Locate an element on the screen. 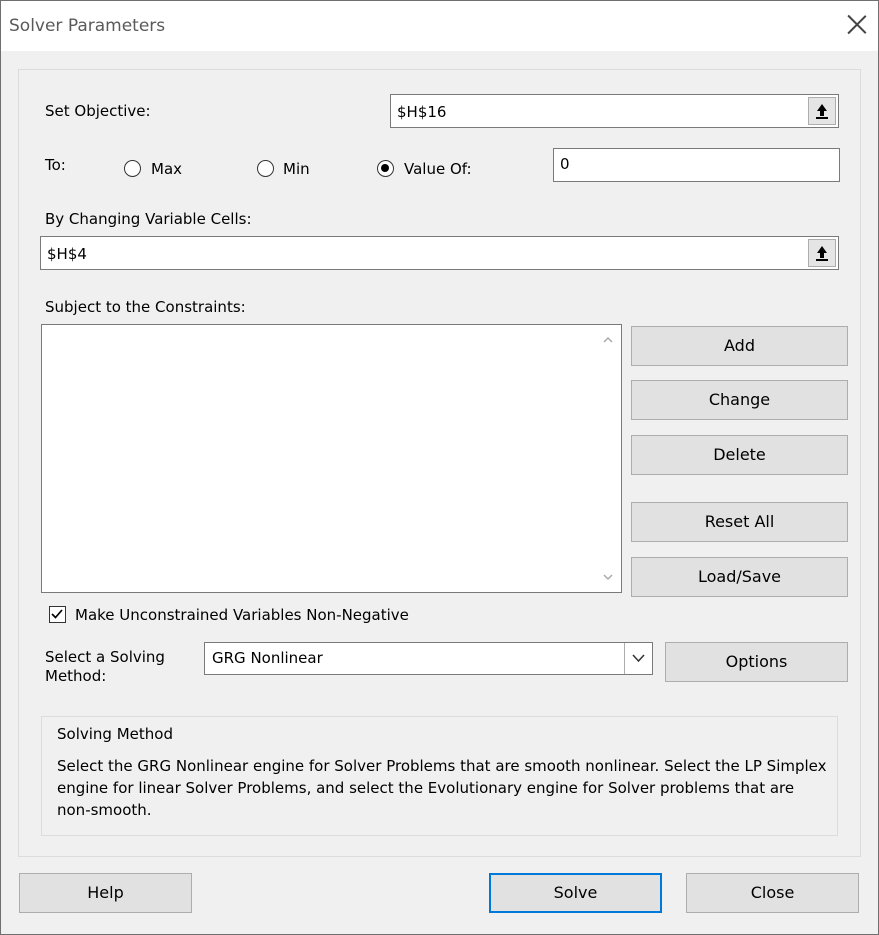 The width and height of the screenshot is (879, 935). changing-cells-input: $H$4 is located at coordinates (439, 253).